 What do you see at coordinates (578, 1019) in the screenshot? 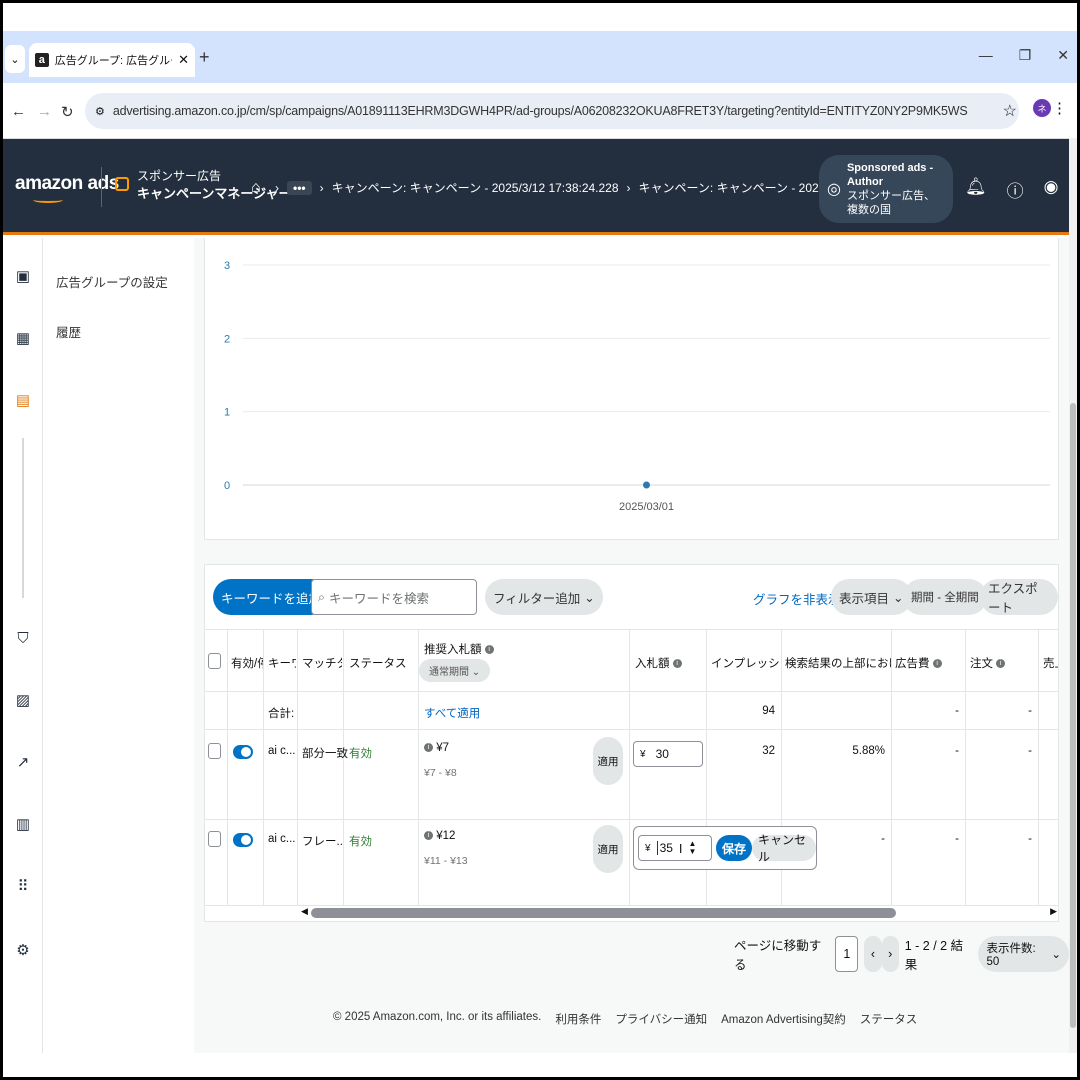
I see `terms-link: 利用条件` at bounding box center [578, 1019].